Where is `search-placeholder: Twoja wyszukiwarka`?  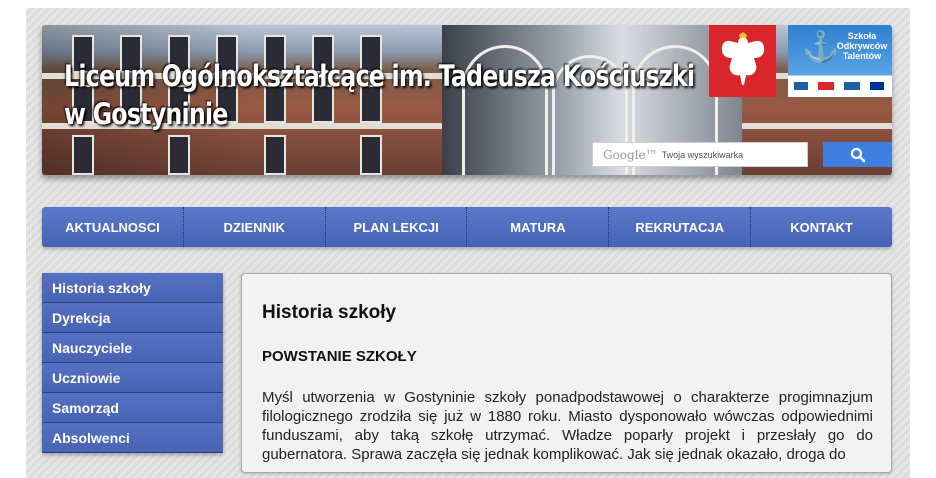
search-placeholder: Twoja wyszukiwarka is located at coordinates (702, 154).